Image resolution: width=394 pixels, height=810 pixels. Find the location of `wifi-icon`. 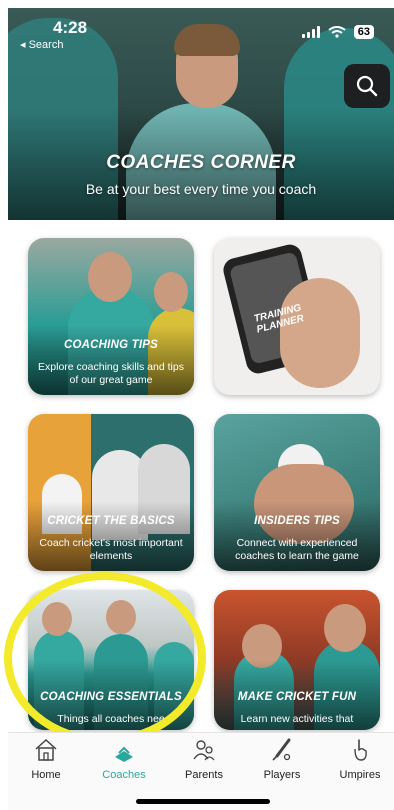

wifi-icon is located at coordinates (337, 32).